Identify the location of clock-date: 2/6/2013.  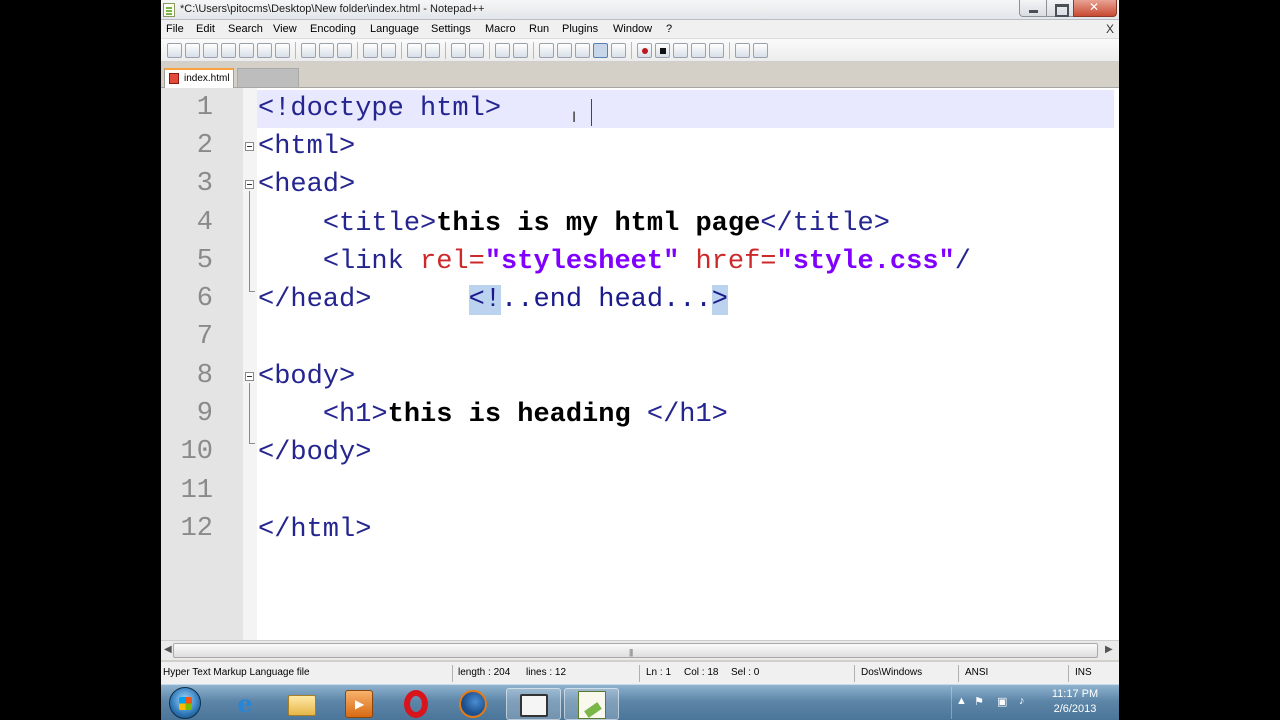
(1075, 709).